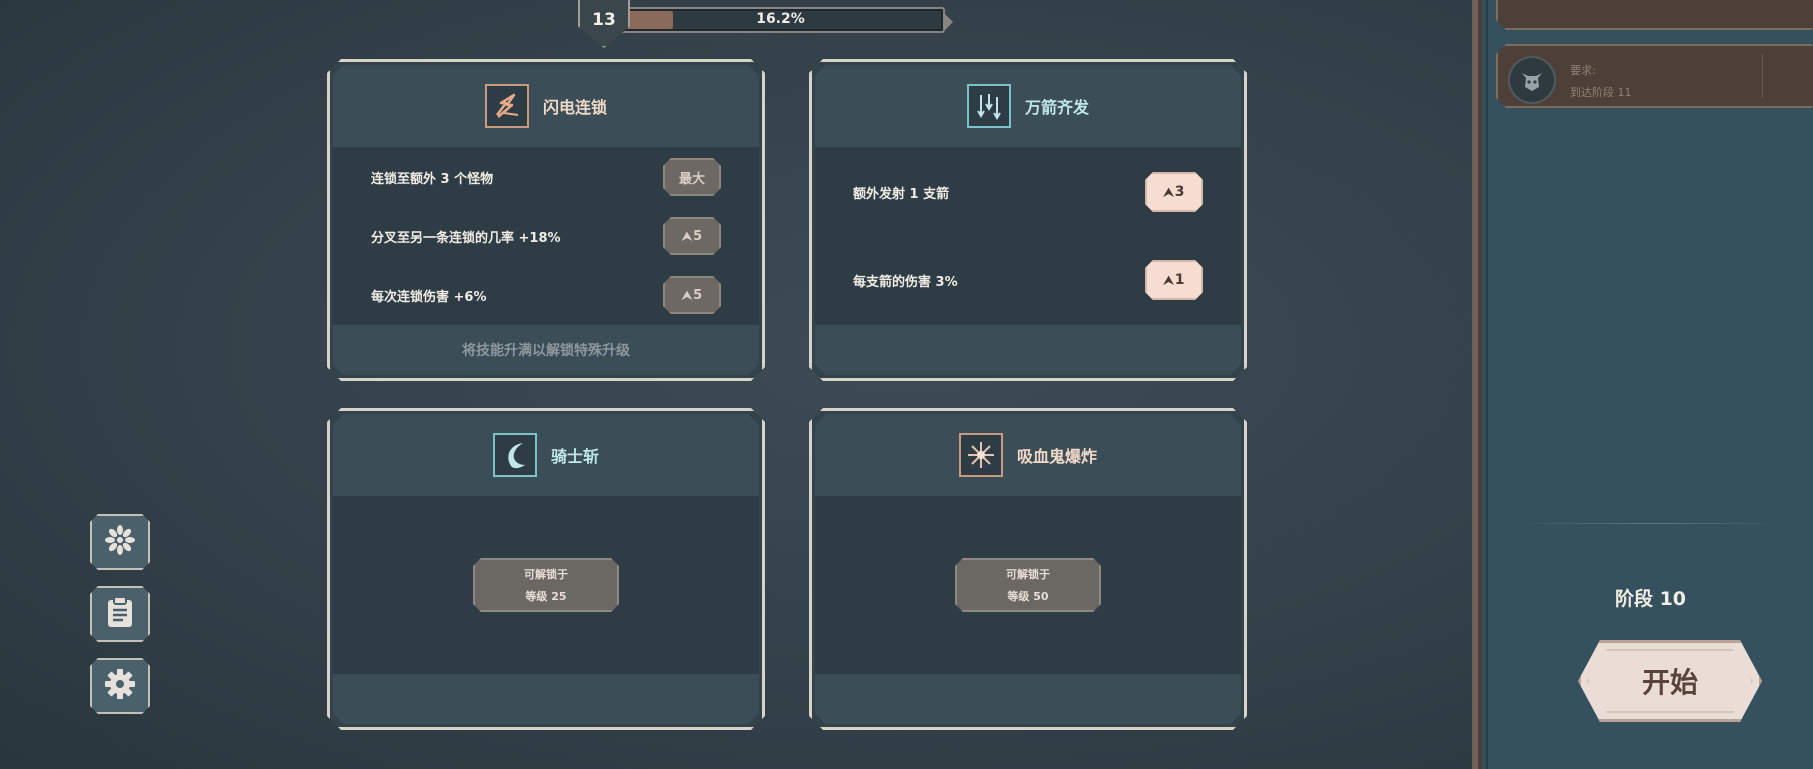 The image size is (1813, 769). I want to click on lightning-chain-icon, so click(507, 106).